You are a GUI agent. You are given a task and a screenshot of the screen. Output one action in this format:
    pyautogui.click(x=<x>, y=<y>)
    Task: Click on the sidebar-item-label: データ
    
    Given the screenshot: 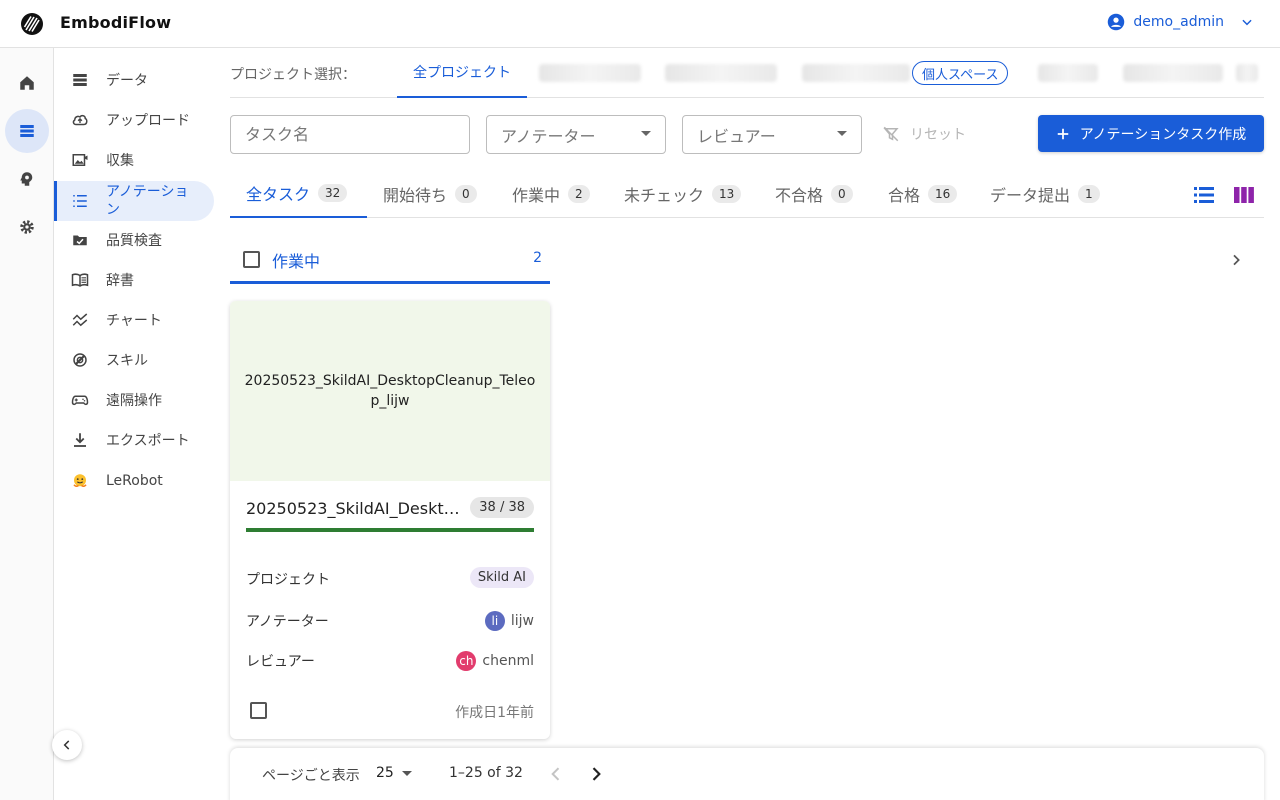 What is the action you would take?
    pyautogui.click(x=127, y=81)
    